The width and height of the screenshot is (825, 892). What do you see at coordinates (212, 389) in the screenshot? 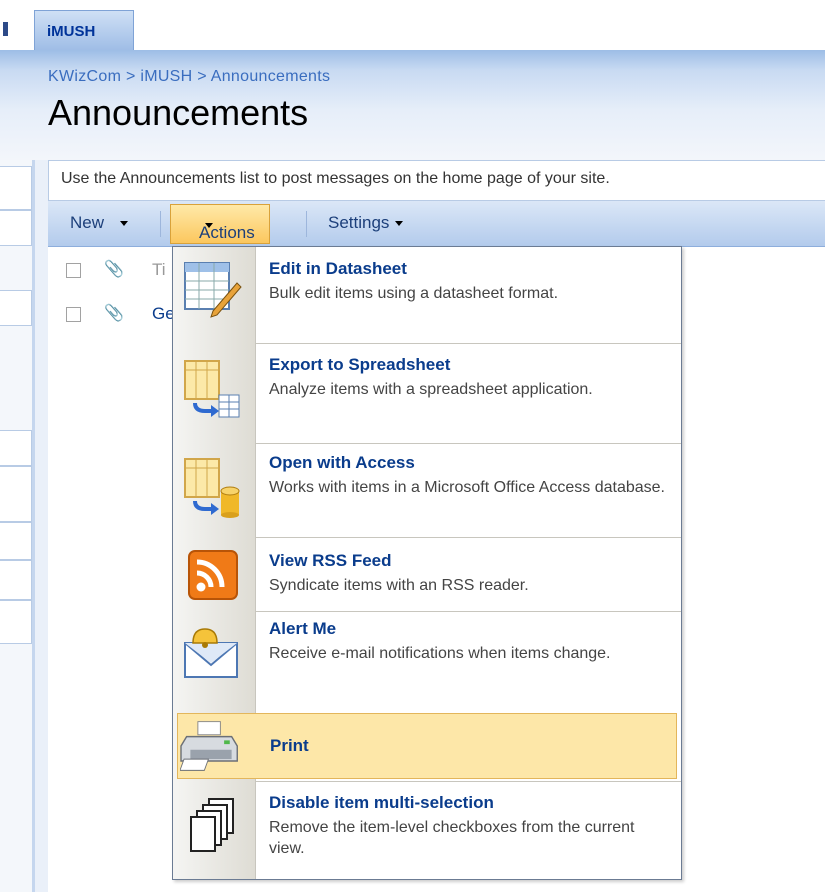
I see `spreadsheet-icon` at bounding box center [212, 389].